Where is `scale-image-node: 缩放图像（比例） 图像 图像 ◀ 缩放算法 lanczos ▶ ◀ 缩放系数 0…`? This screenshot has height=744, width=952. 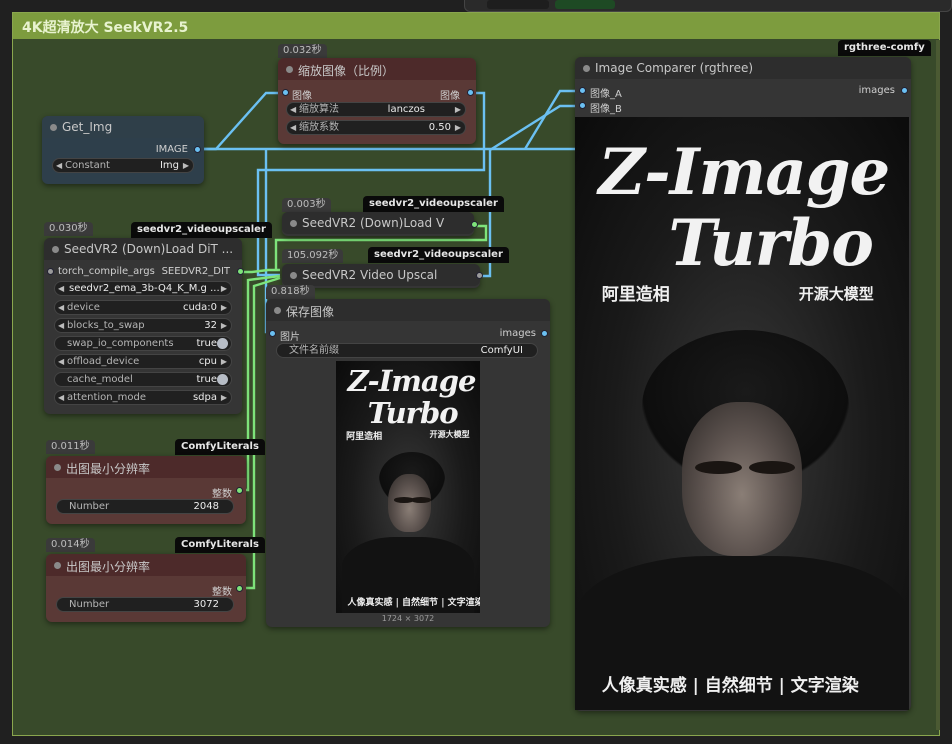 scale-image-node: 缩放图像（比例） 图像 图像 ◀ 缩放算法 lanczos ▶ ◀ 缩放系数 0… is located at coordinates (377, 101).